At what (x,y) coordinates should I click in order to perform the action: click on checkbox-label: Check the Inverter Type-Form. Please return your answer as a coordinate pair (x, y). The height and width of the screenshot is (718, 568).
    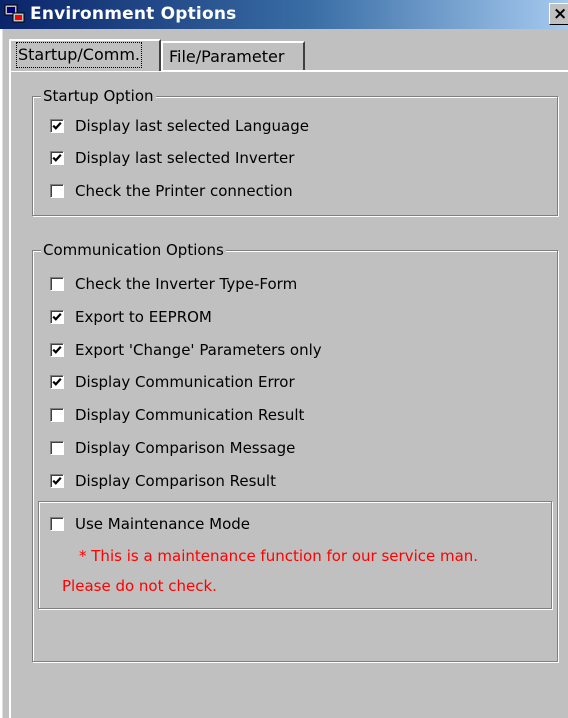
    Looking at the image, I should click on (186, 284).